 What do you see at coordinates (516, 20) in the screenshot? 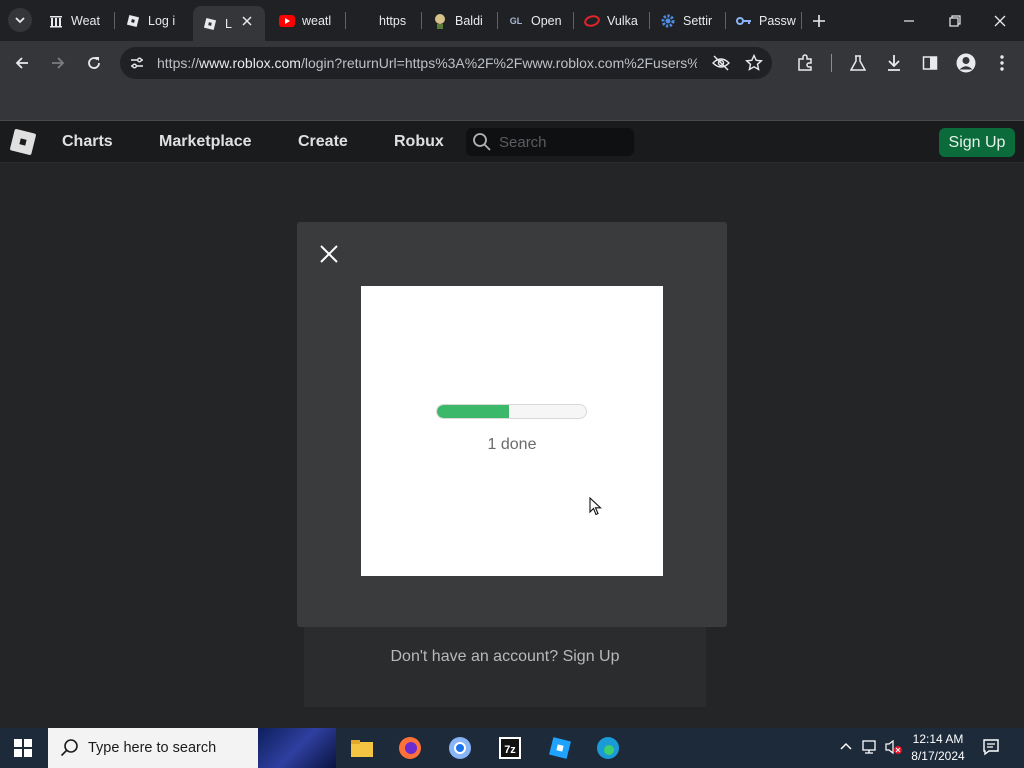
I see `gl-icon: GL` at bounding box center [516, 20].